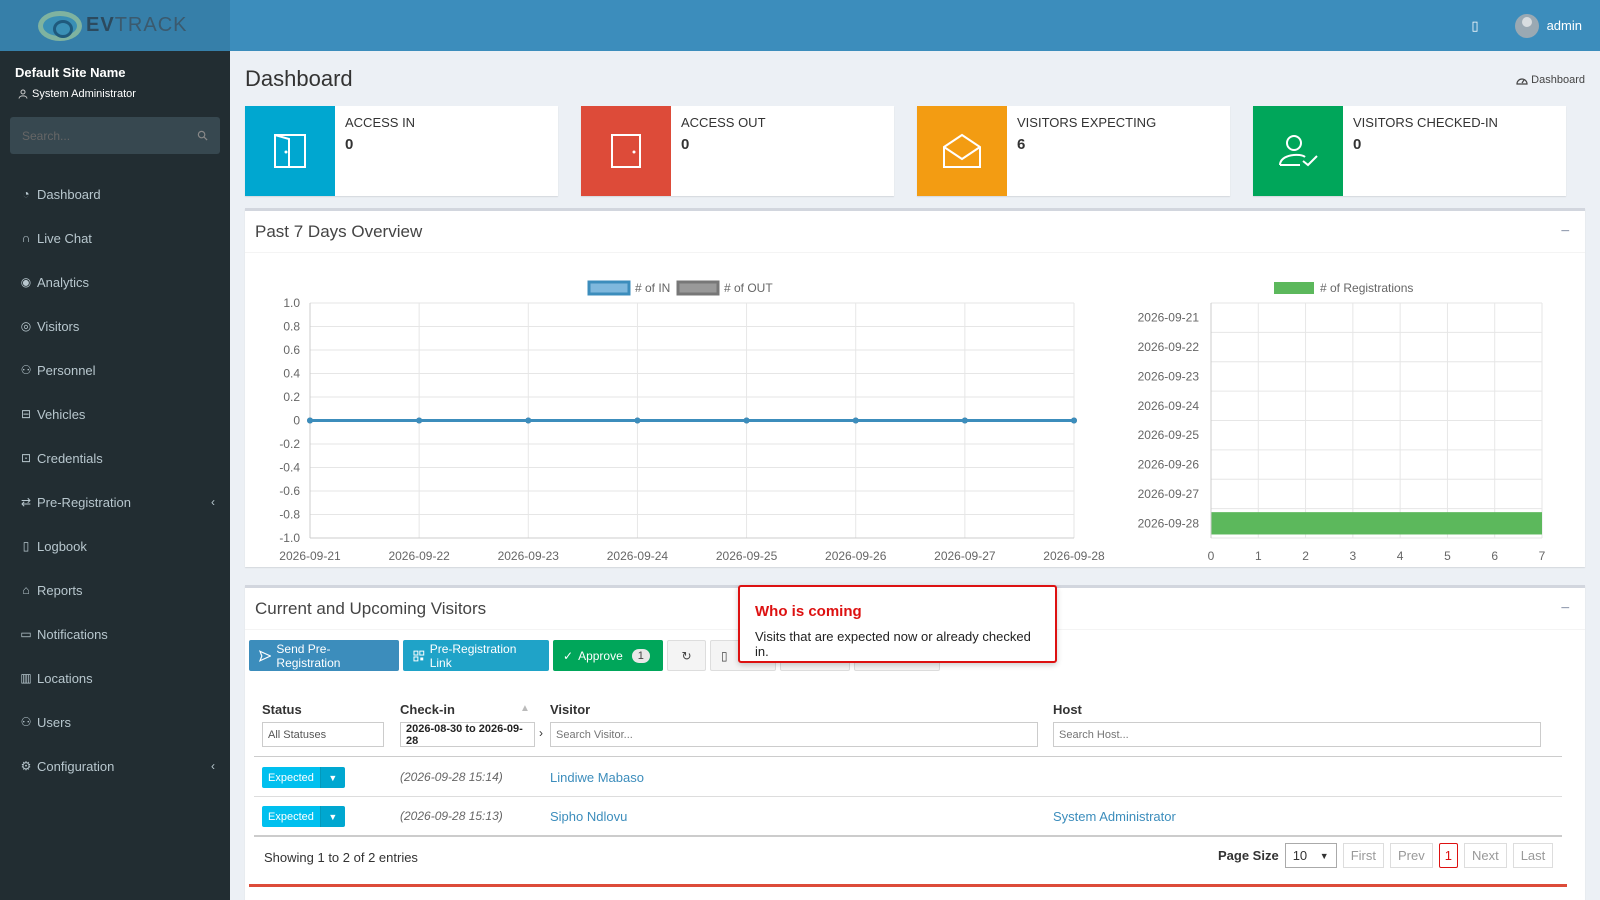 Image resolution: width=1600 pixels, height=900 pixels. What do you see at coordinates (115, 194) in the screenshot?
I see `sidebar-item-dashboard: ◔ Dashboard` at bounding box center [115, 194].